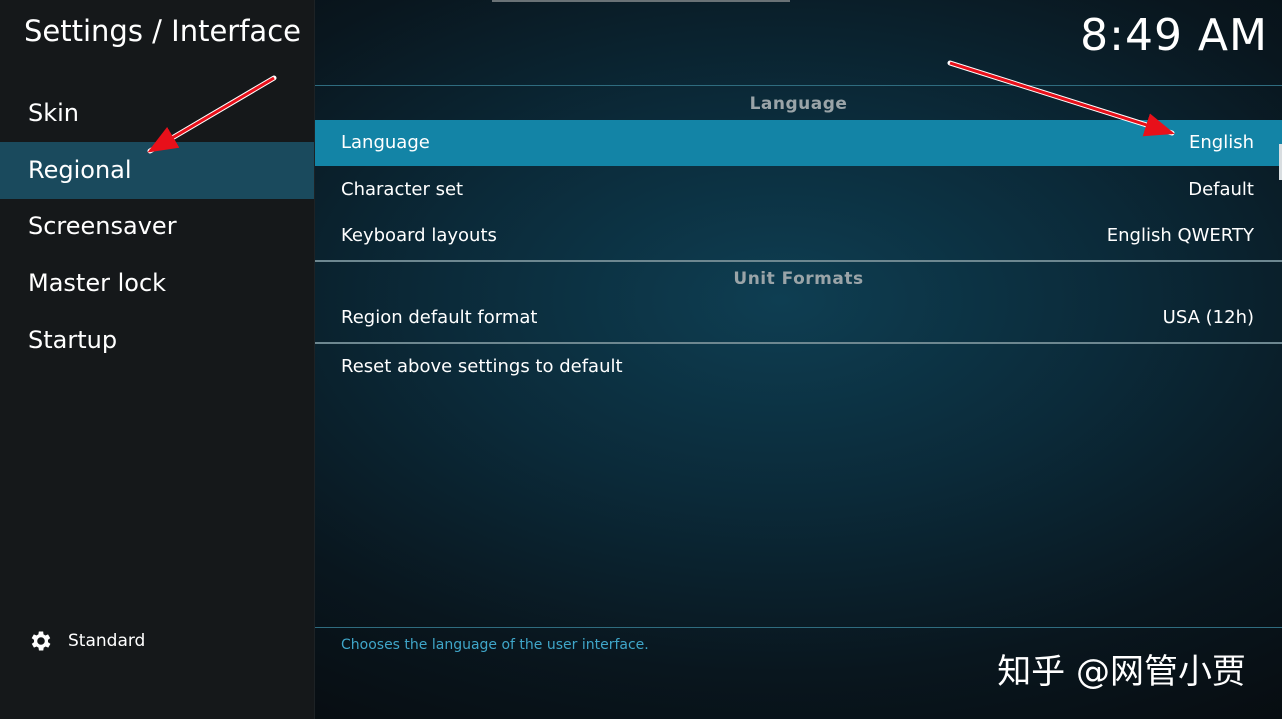 Image resolution: width=1282 pixels, height=719 pixels. What do you see at coordinates (798, 279) in the screenshot?
I see `group-header-unit-formats: Unit Formats` at bounding box center [798, 279].